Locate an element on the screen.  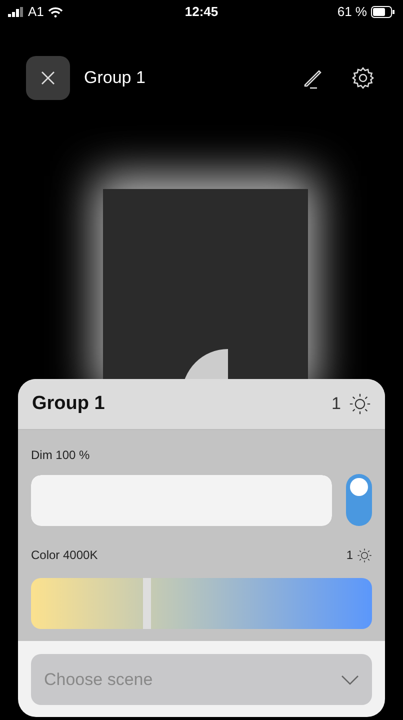
close-button is located at coordinates (48, 78).